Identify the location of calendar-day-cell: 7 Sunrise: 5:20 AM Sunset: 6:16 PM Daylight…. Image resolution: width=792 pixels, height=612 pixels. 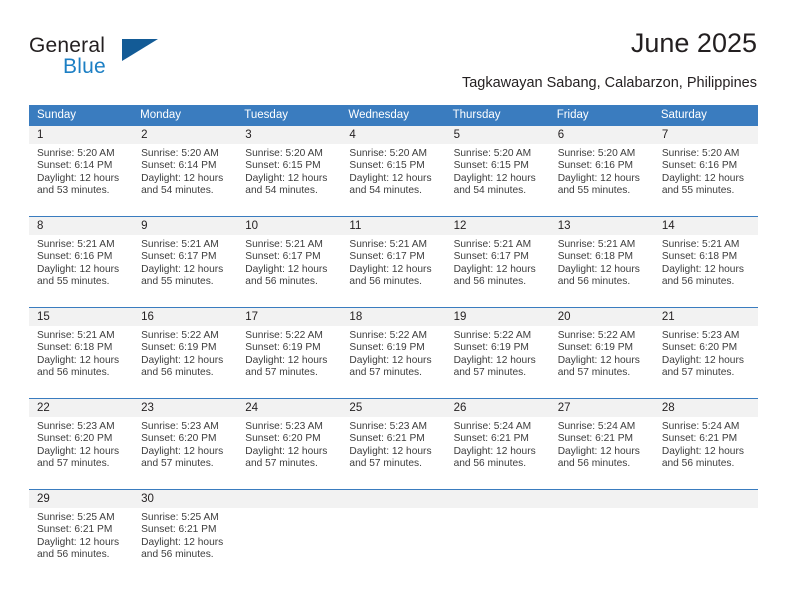
(705, 171).